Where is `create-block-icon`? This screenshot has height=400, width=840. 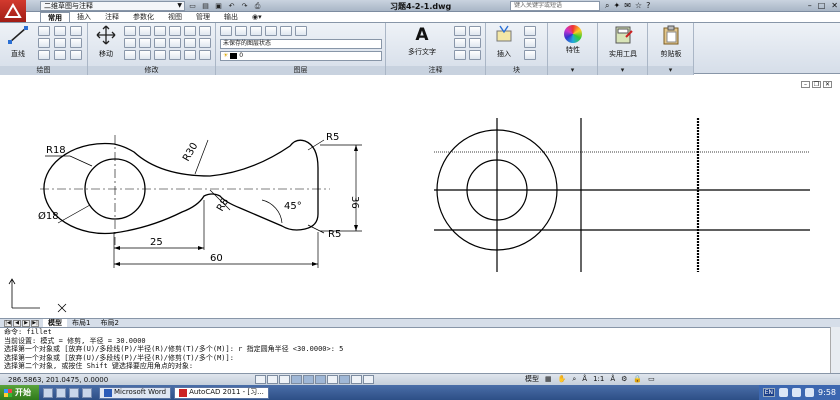
create-block-icon is located at coordinates (530, 31).